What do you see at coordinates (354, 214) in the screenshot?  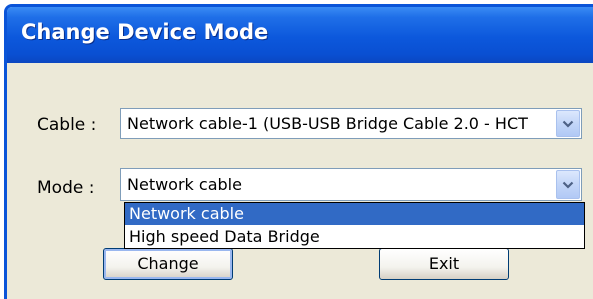 I see `mode-option-network-cable: Network cable` at bounding box center [354, 214].